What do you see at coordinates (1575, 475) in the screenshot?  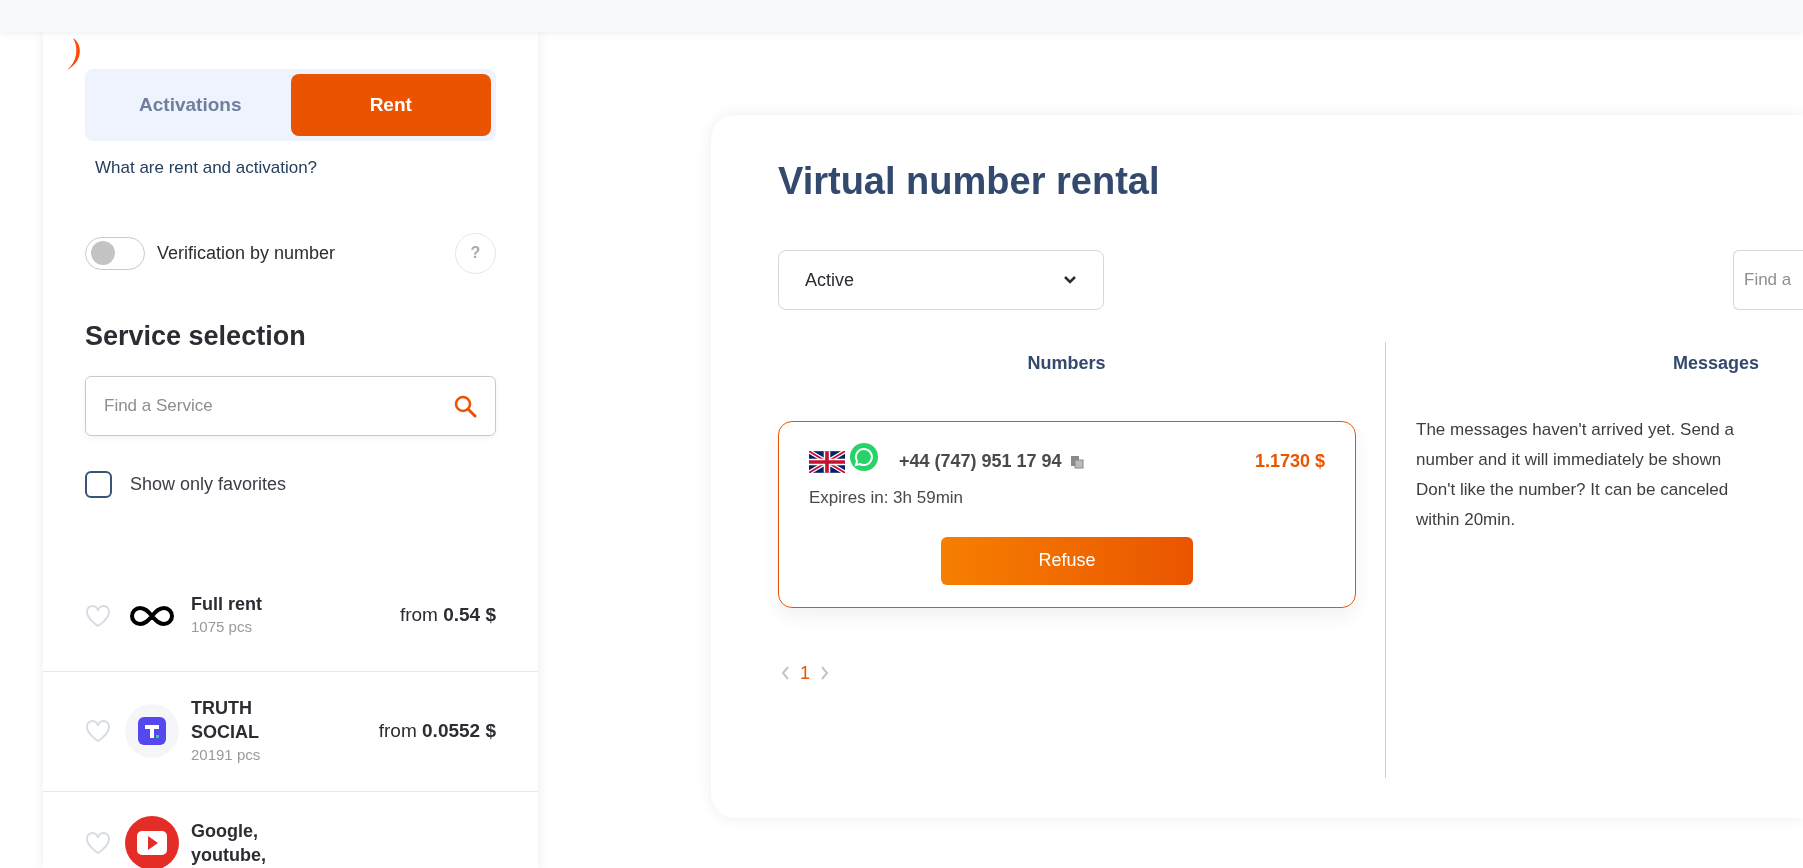 I see `messages-placeholder-text: The messages haven't arrived yet. Send a number and it will immediately be shown Don't like the number? It can be canceled within 20min.` at bounding box center [1575, 475].